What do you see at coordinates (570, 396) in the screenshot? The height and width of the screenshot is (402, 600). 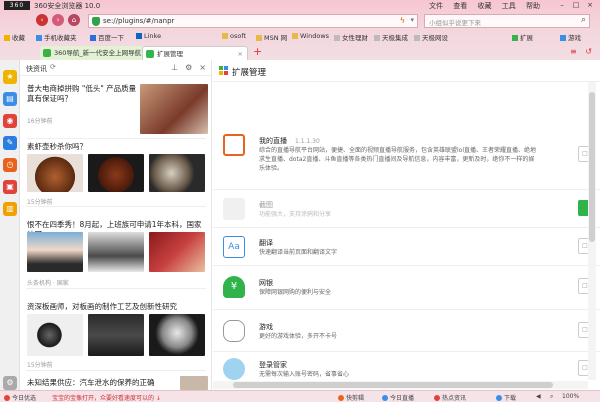 I see `status-zoom: 100%` at bounding box center [570, 396].